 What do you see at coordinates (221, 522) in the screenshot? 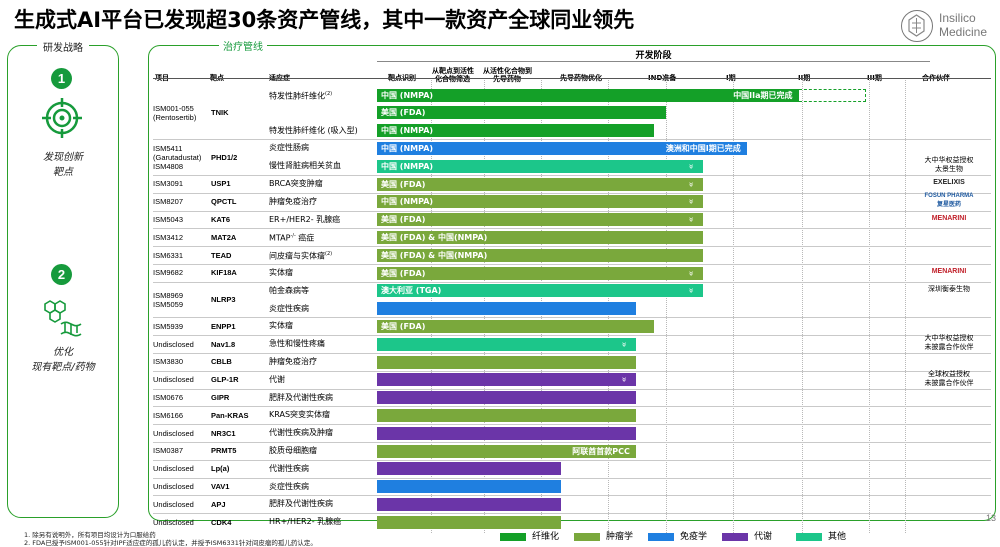
I see `project-target: CDK4` at bounding box center [221, 522].